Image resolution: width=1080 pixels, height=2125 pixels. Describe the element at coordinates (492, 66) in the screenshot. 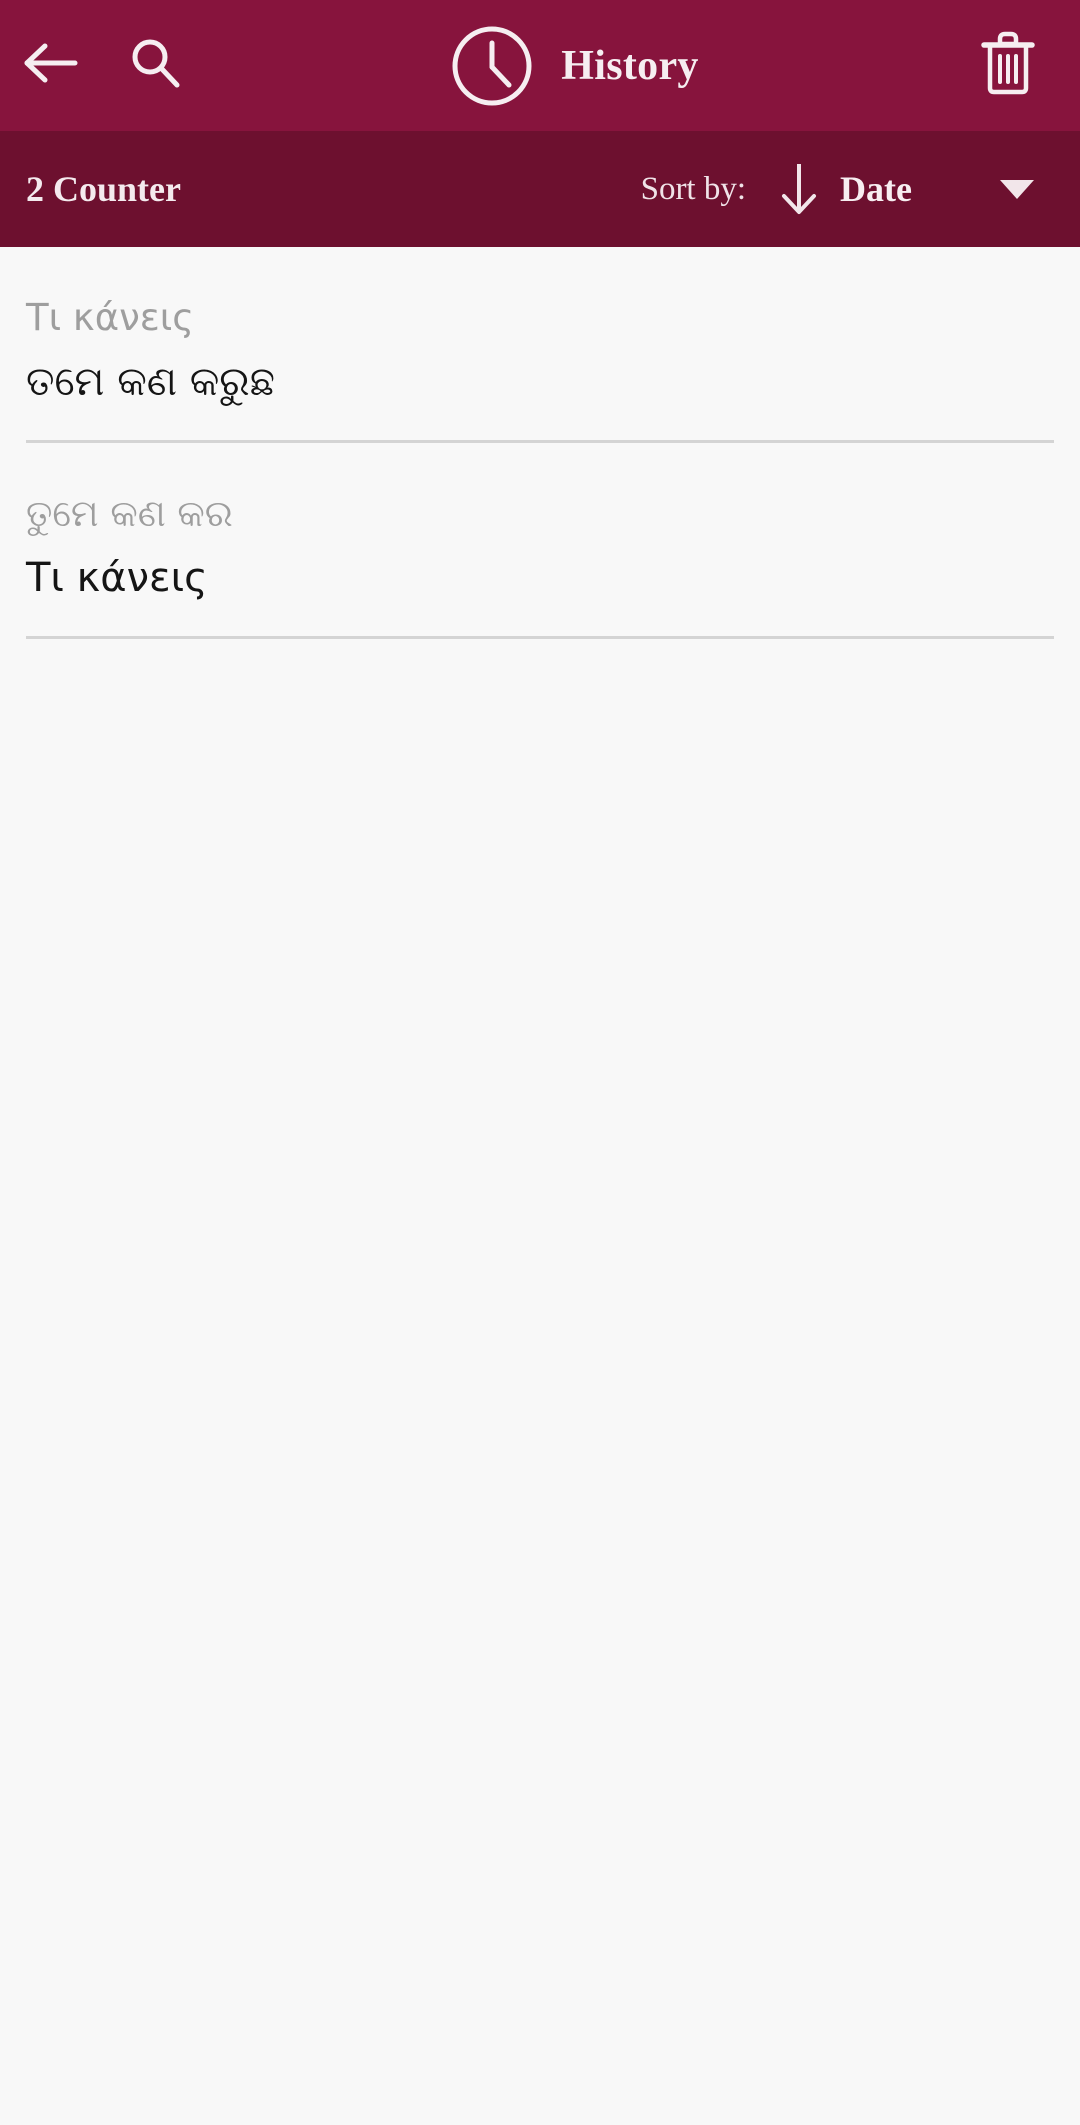

I see `clock-icon` at that location.